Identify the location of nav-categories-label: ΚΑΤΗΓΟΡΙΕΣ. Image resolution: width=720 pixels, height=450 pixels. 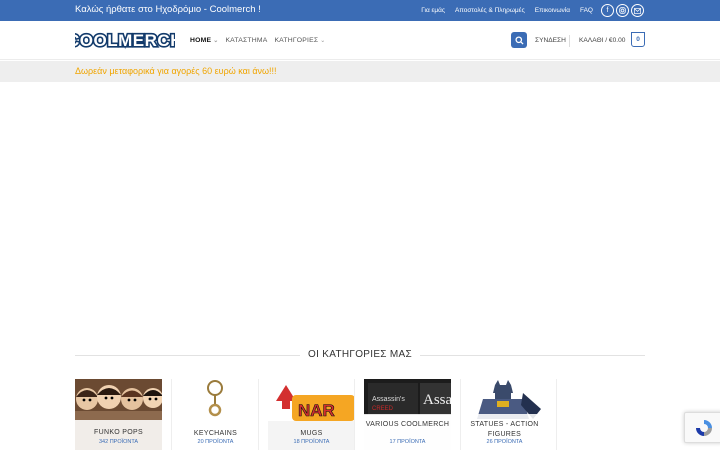
(296, 40).